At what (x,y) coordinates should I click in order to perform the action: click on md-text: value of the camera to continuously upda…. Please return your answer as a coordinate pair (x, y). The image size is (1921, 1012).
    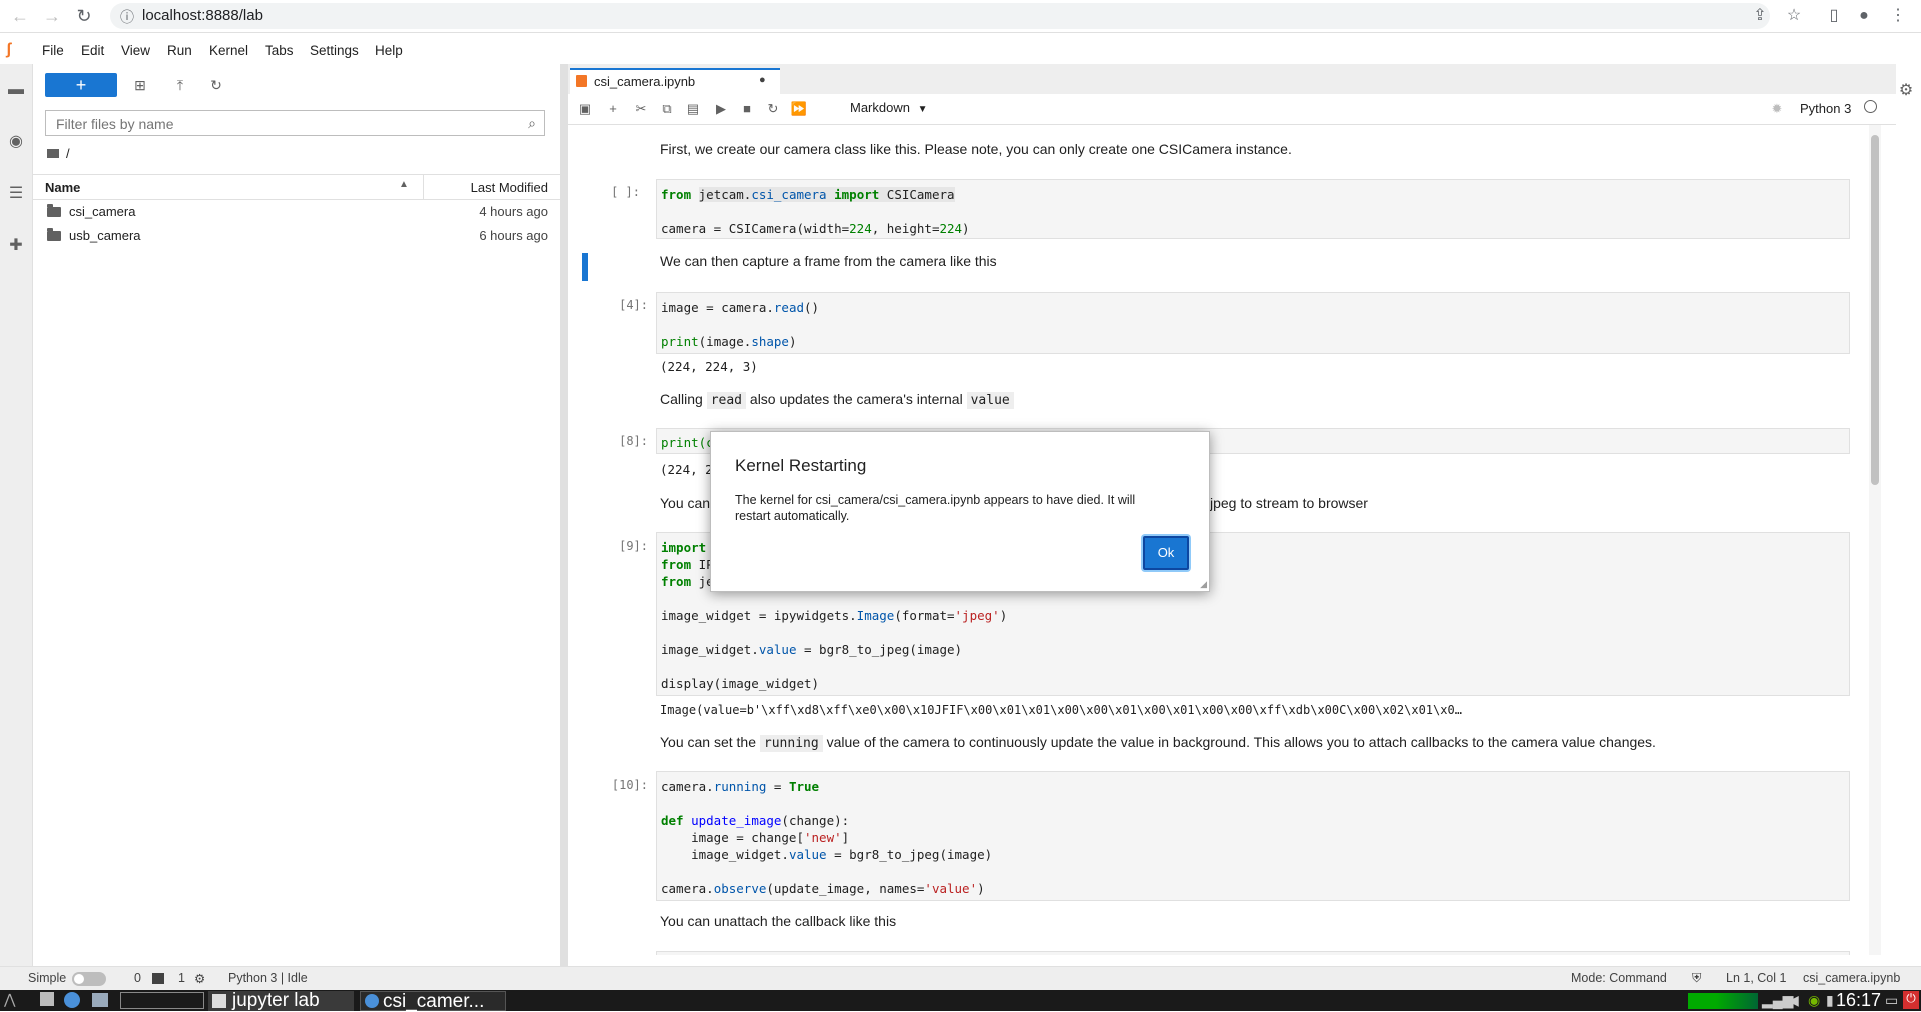
    Looking at the image, I should click on (1241, 742).